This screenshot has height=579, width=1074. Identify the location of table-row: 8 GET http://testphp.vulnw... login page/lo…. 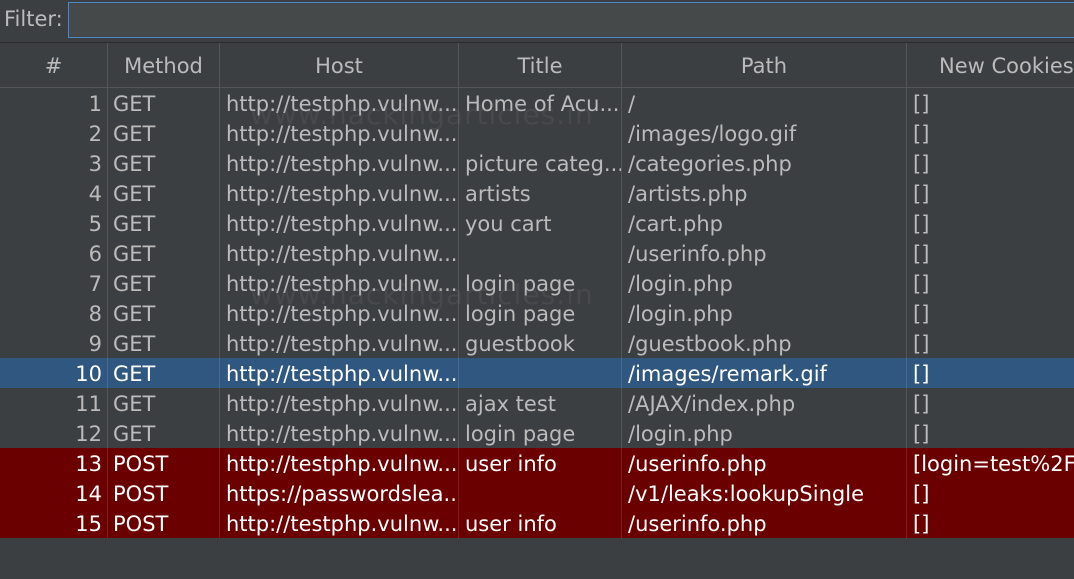
(537, 313).